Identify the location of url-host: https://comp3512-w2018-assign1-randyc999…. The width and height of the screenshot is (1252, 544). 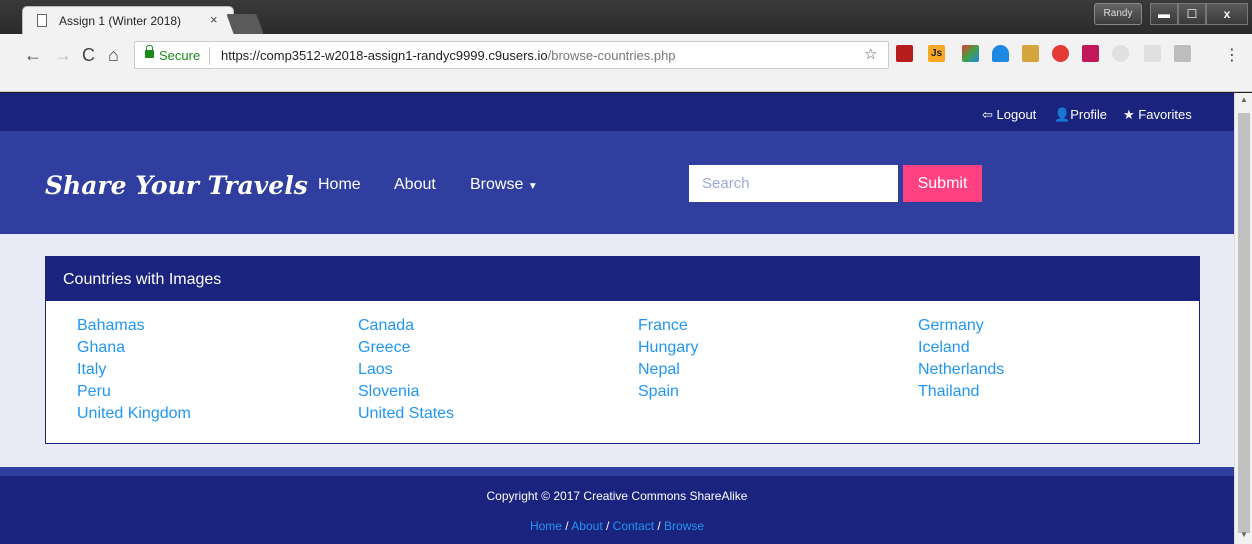
(384, 55).